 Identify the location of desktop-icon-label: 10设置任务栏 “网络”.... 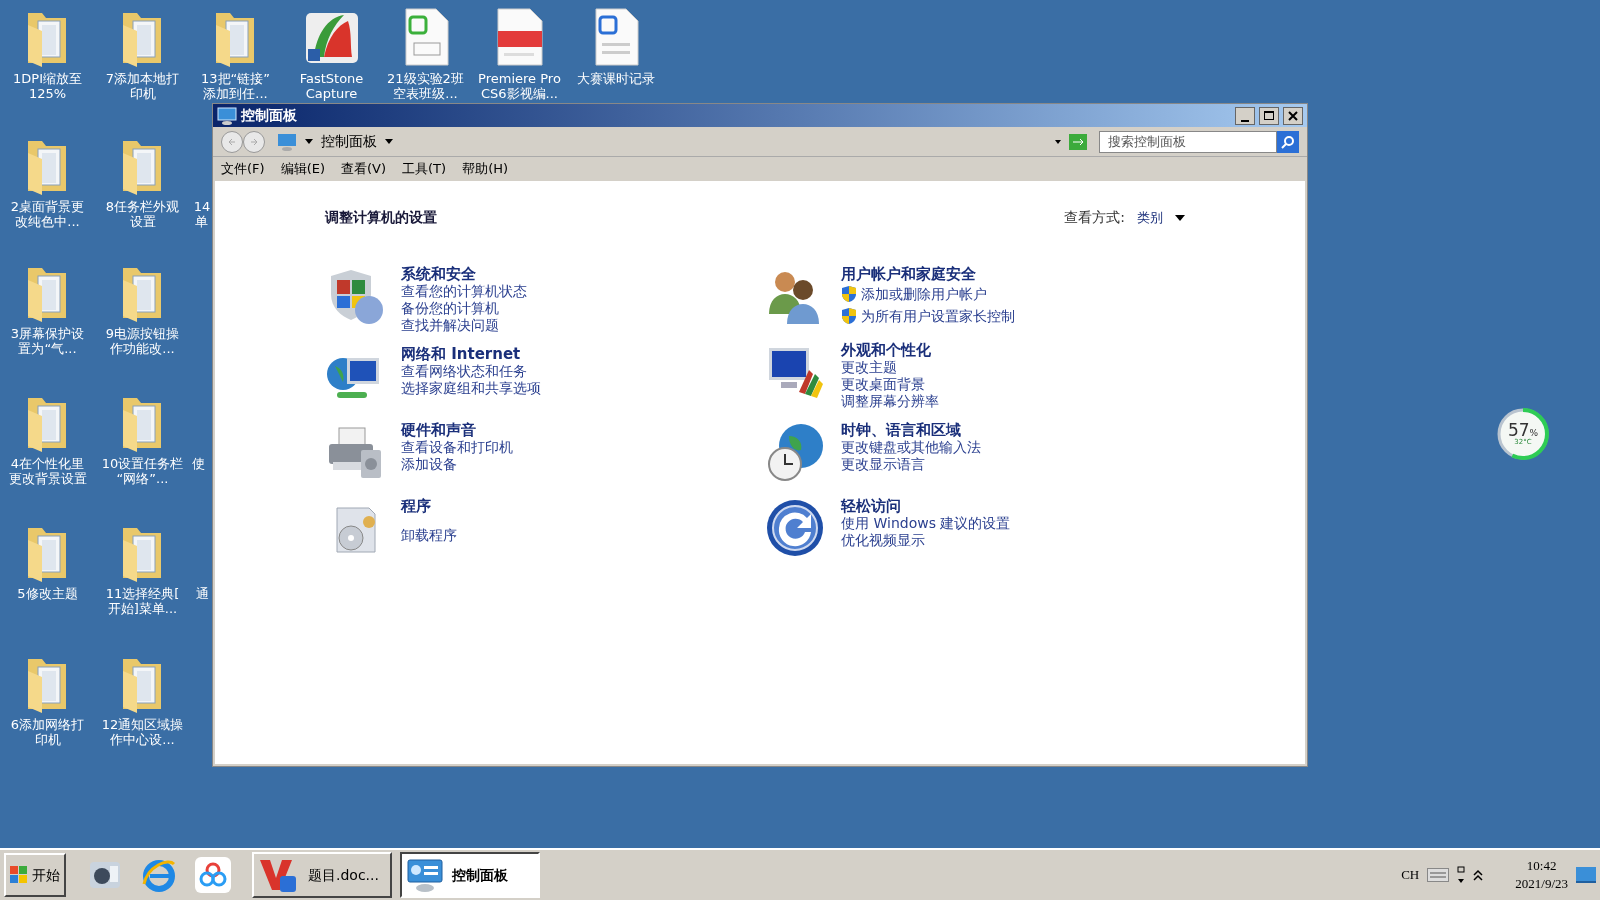
(142, 471).